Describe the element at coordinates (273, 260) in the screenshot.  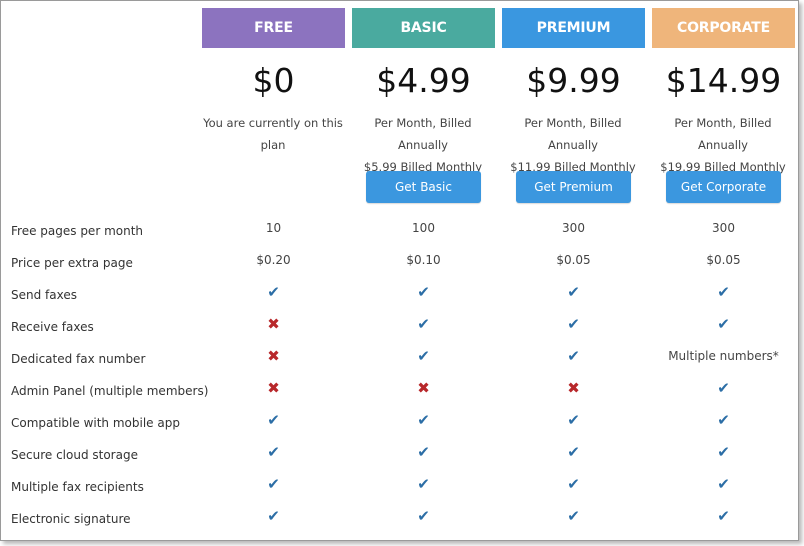
I see `feature-value-free: $0.20` at that location.